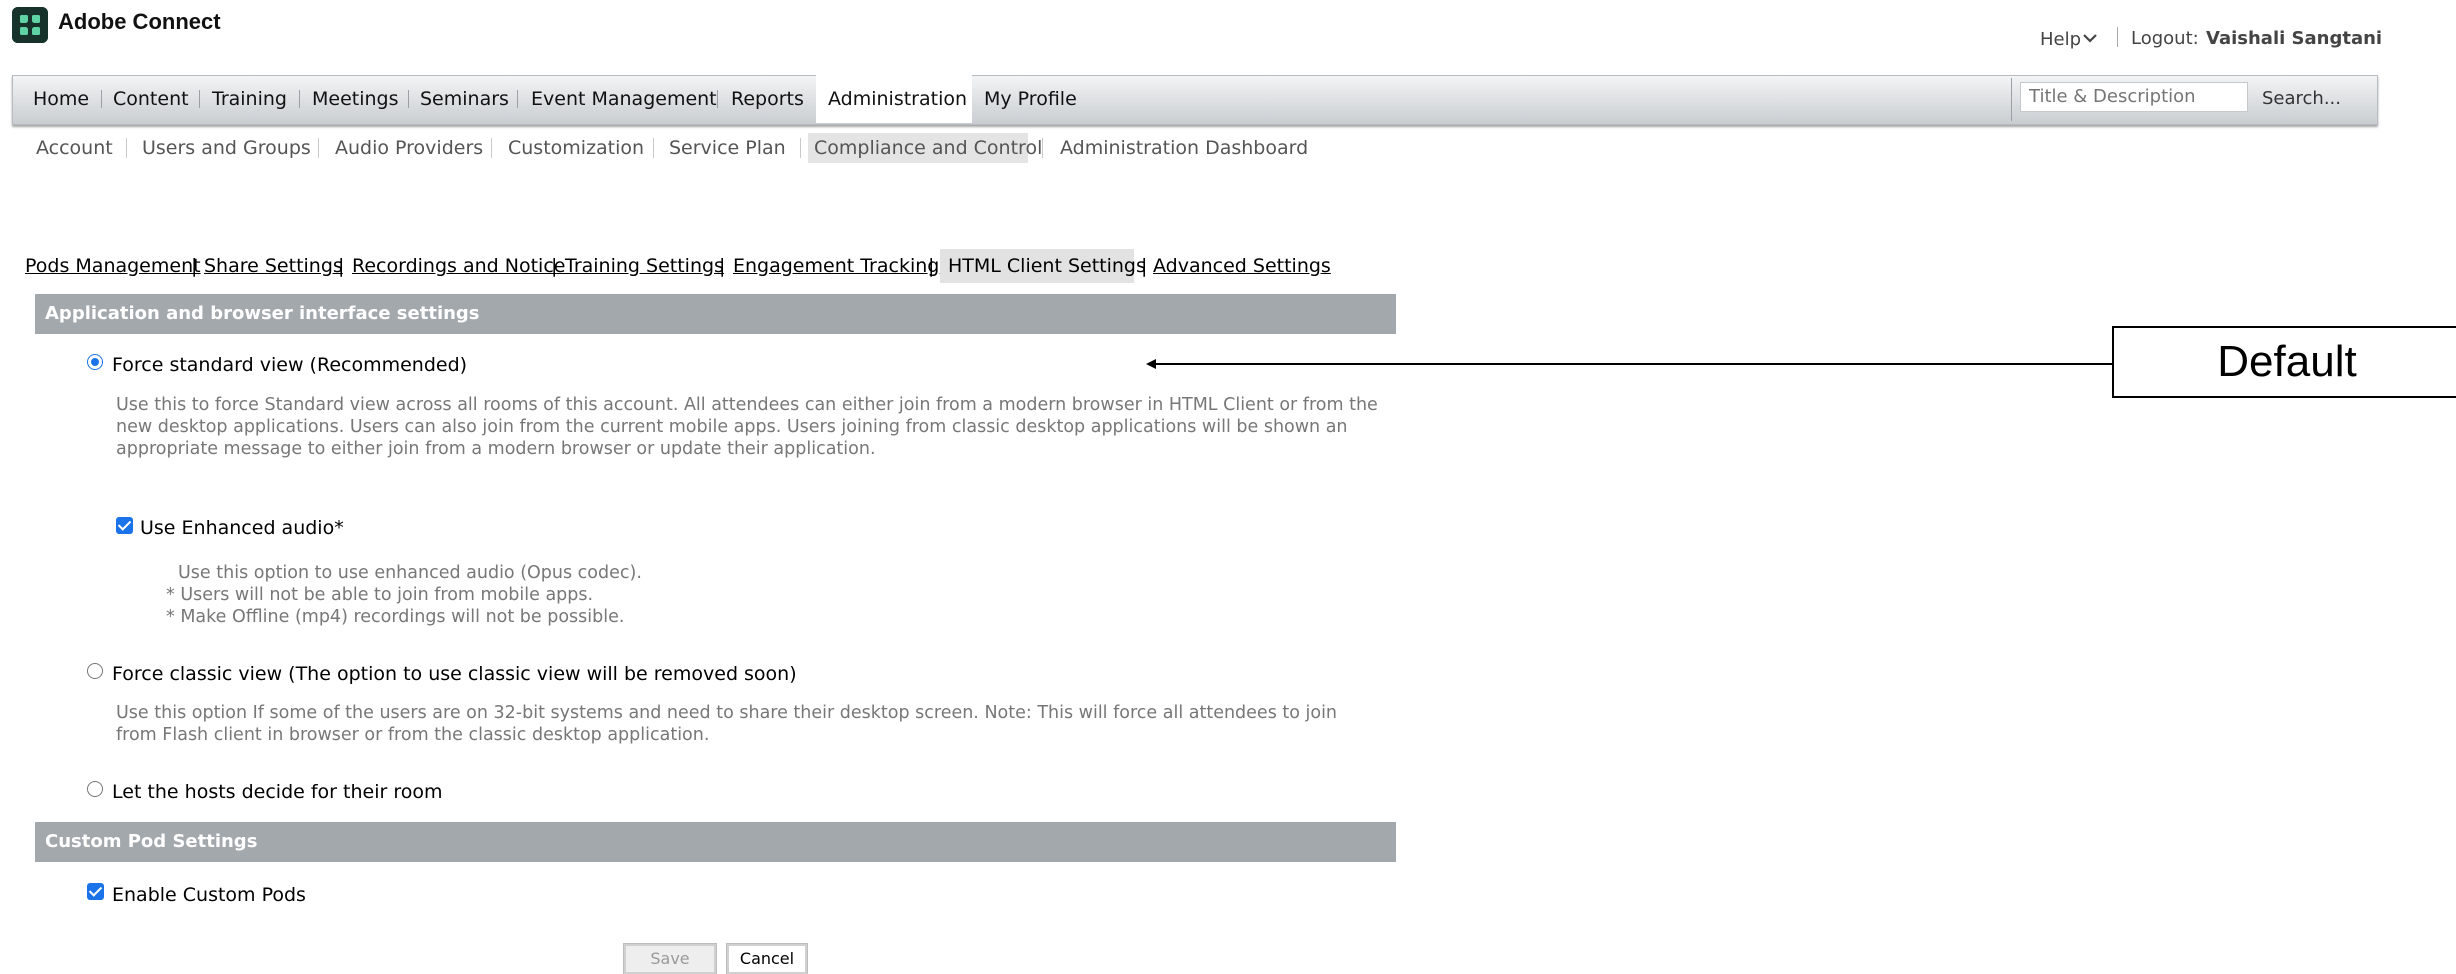 Image resolution: width=2456 pixels, height=974 pixels. What do you see at coordinates (2090, 40) in the screenshot?
I see `chevron-down-icon` at bounding box center [2090, 40].